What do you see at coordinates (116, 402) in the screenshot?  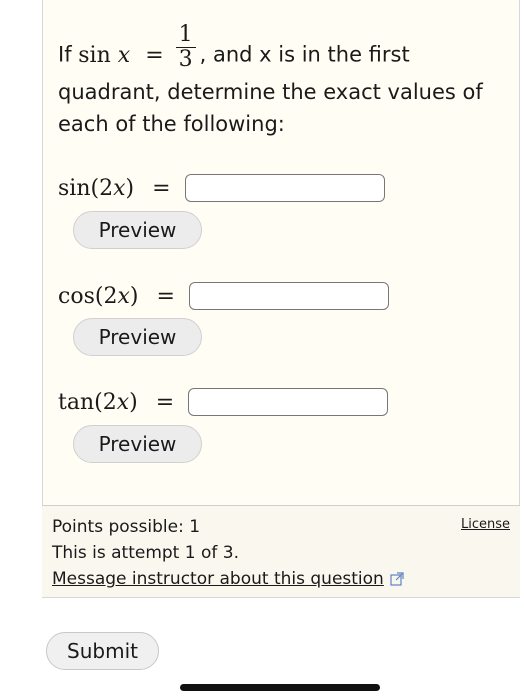 I see `tan2x-label: tan(2x) =` at bounding box center [116, 402].